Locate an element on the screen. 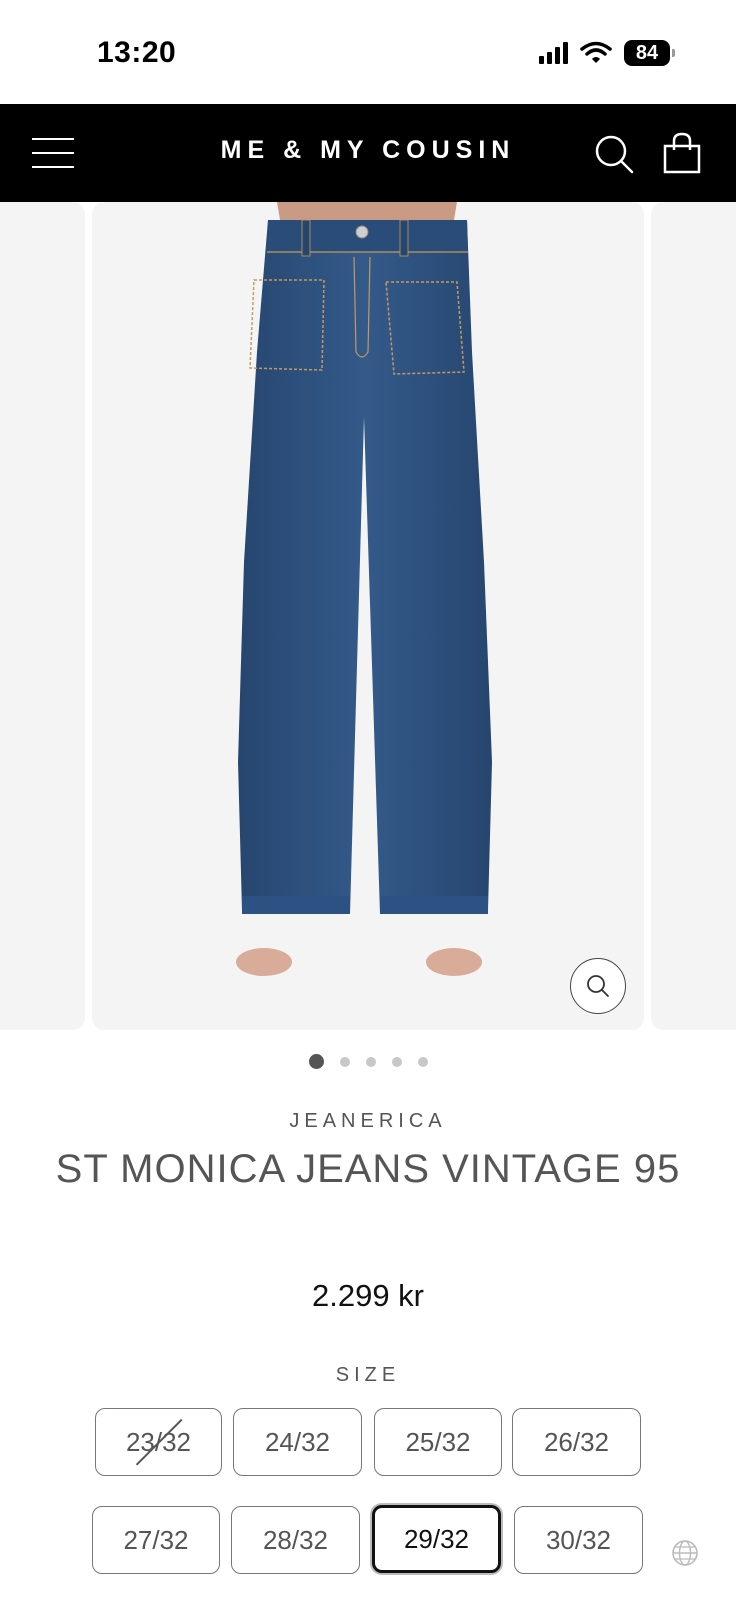  size-option: 30/32 is located at coordinates (578, 1540).